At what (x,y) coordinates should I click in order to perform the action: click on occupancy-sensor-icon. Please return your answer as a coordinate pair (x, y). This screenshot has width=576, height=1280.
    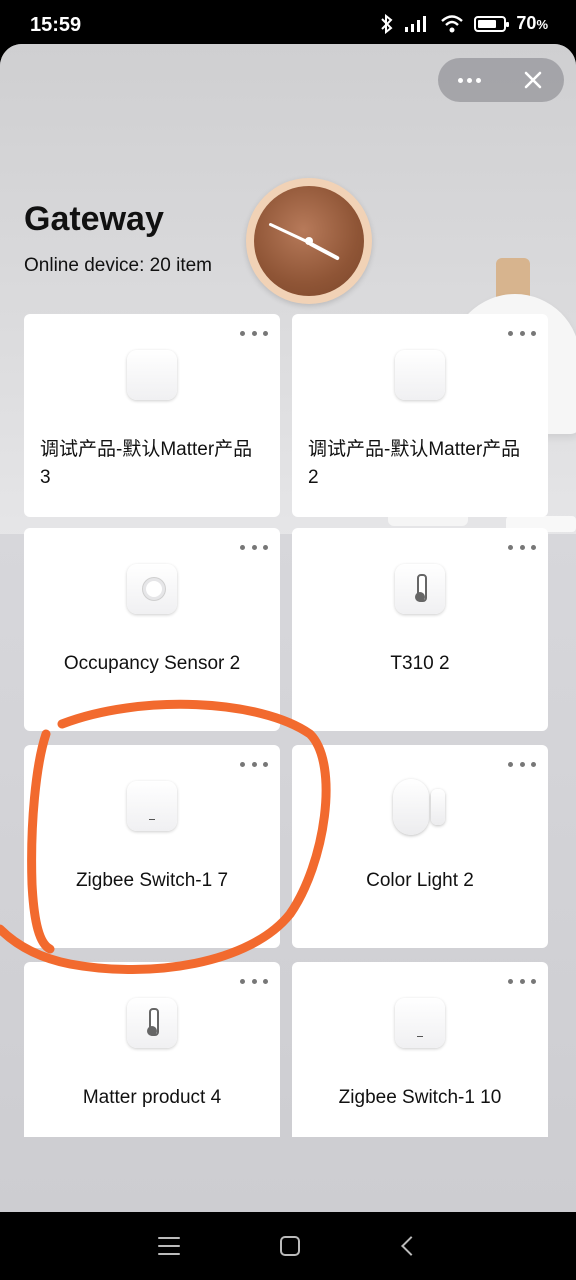
    Looking at the image, I should click on (152, 589).